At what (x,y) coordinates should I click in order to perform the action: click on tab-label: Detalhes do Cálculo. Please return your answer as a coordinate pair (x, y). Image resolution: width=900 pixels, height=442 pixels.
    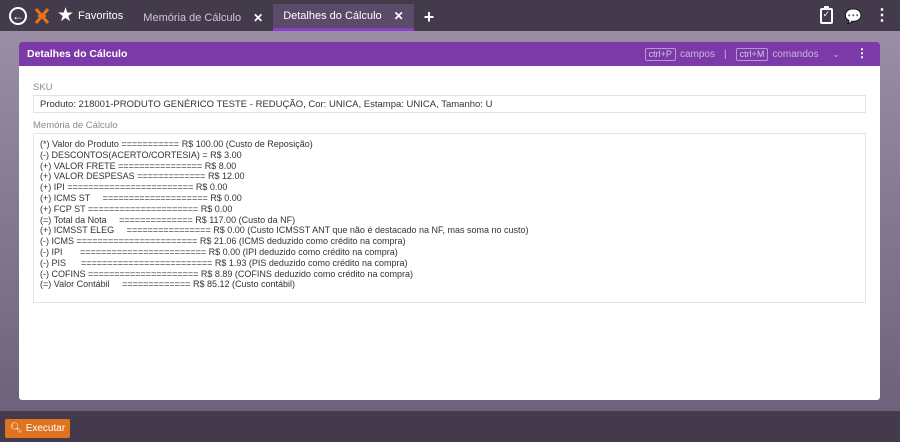
    Looking at the image, I should click on (332, 16).